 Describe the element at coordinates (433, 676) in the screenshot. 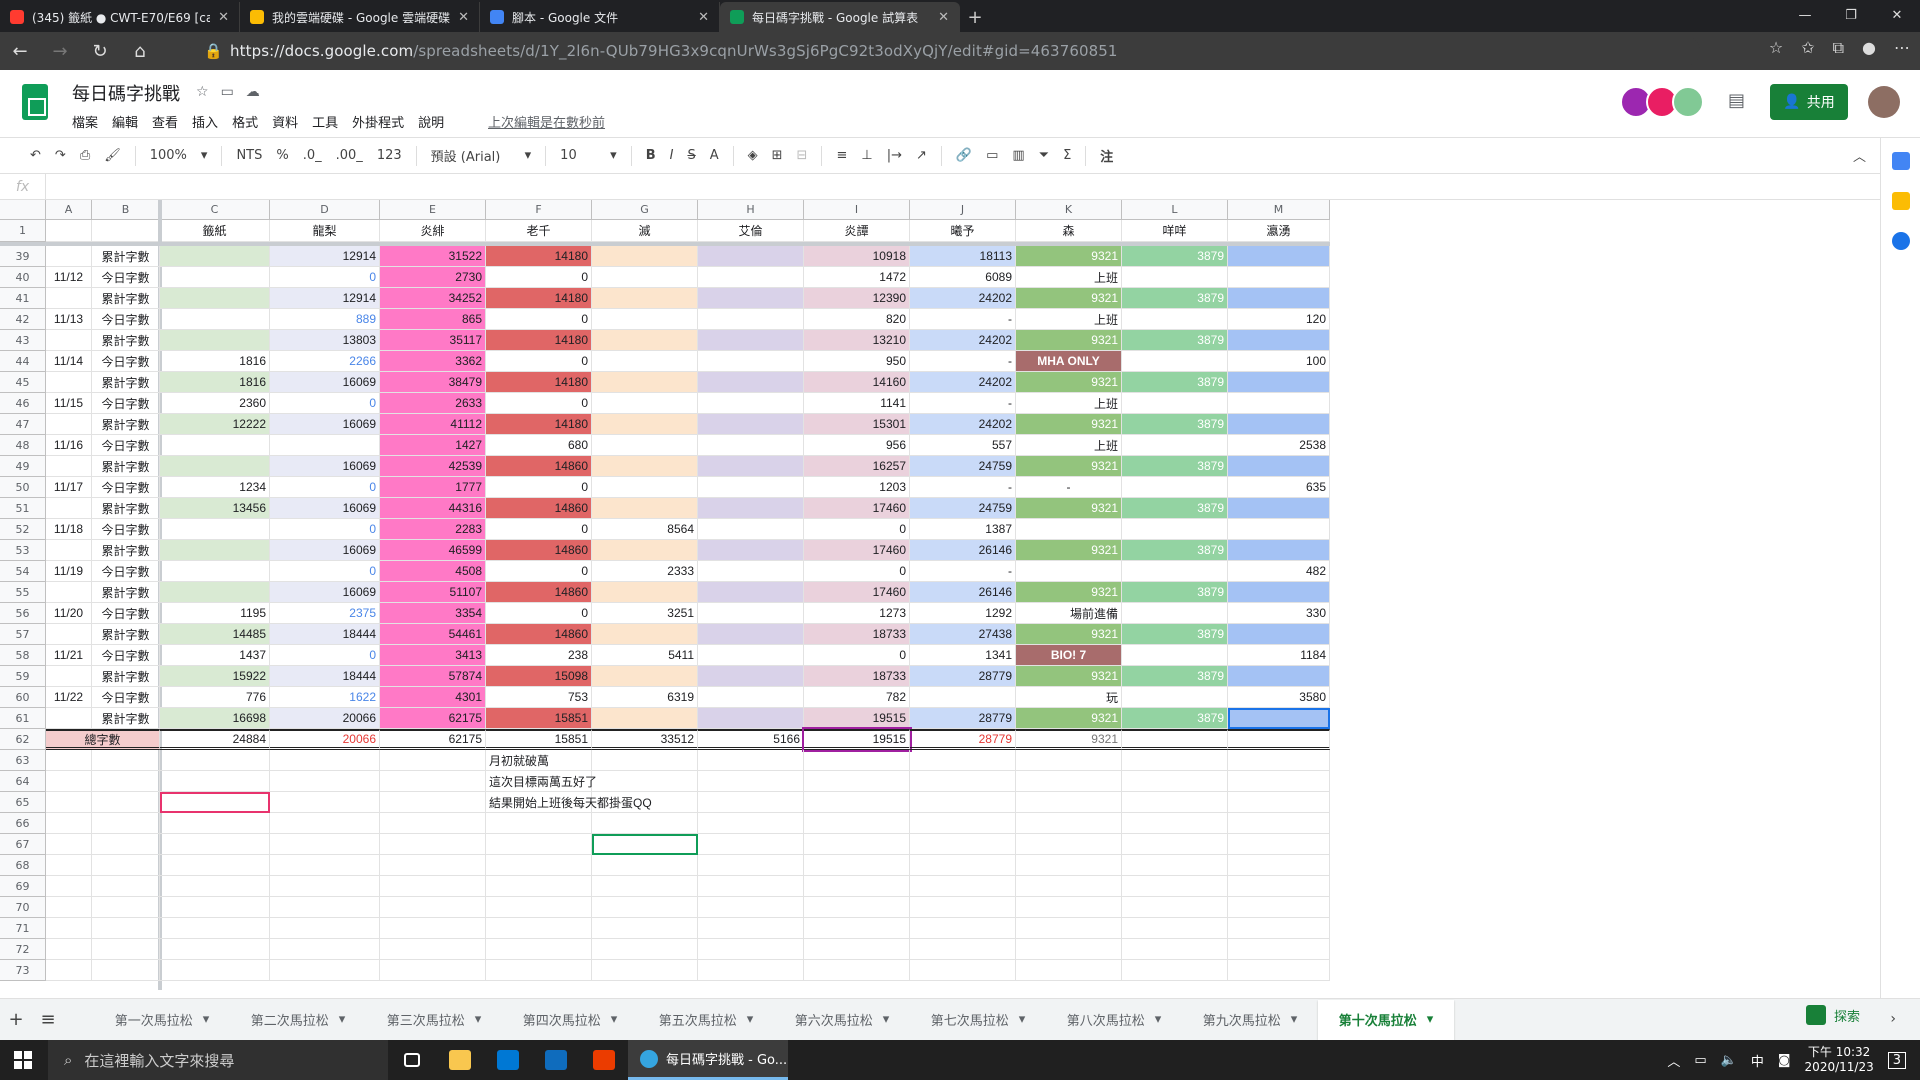

I see `cell-E59: 57874` at that location.